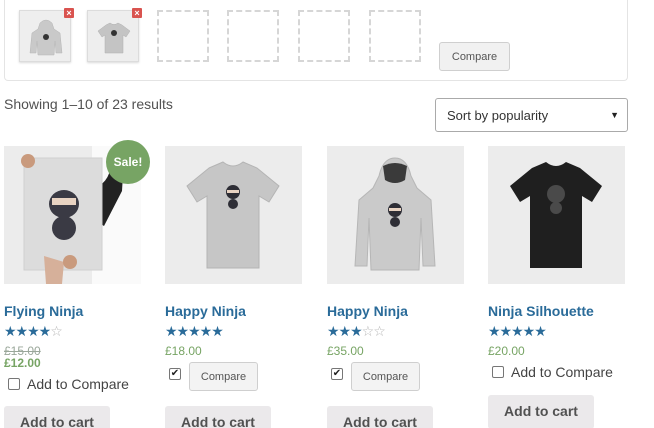 This screenshot has height=428, width=654. Describe the element at coordinates (128, 162) in the screenshot. I see `sale-badge: Sale!` at that location.